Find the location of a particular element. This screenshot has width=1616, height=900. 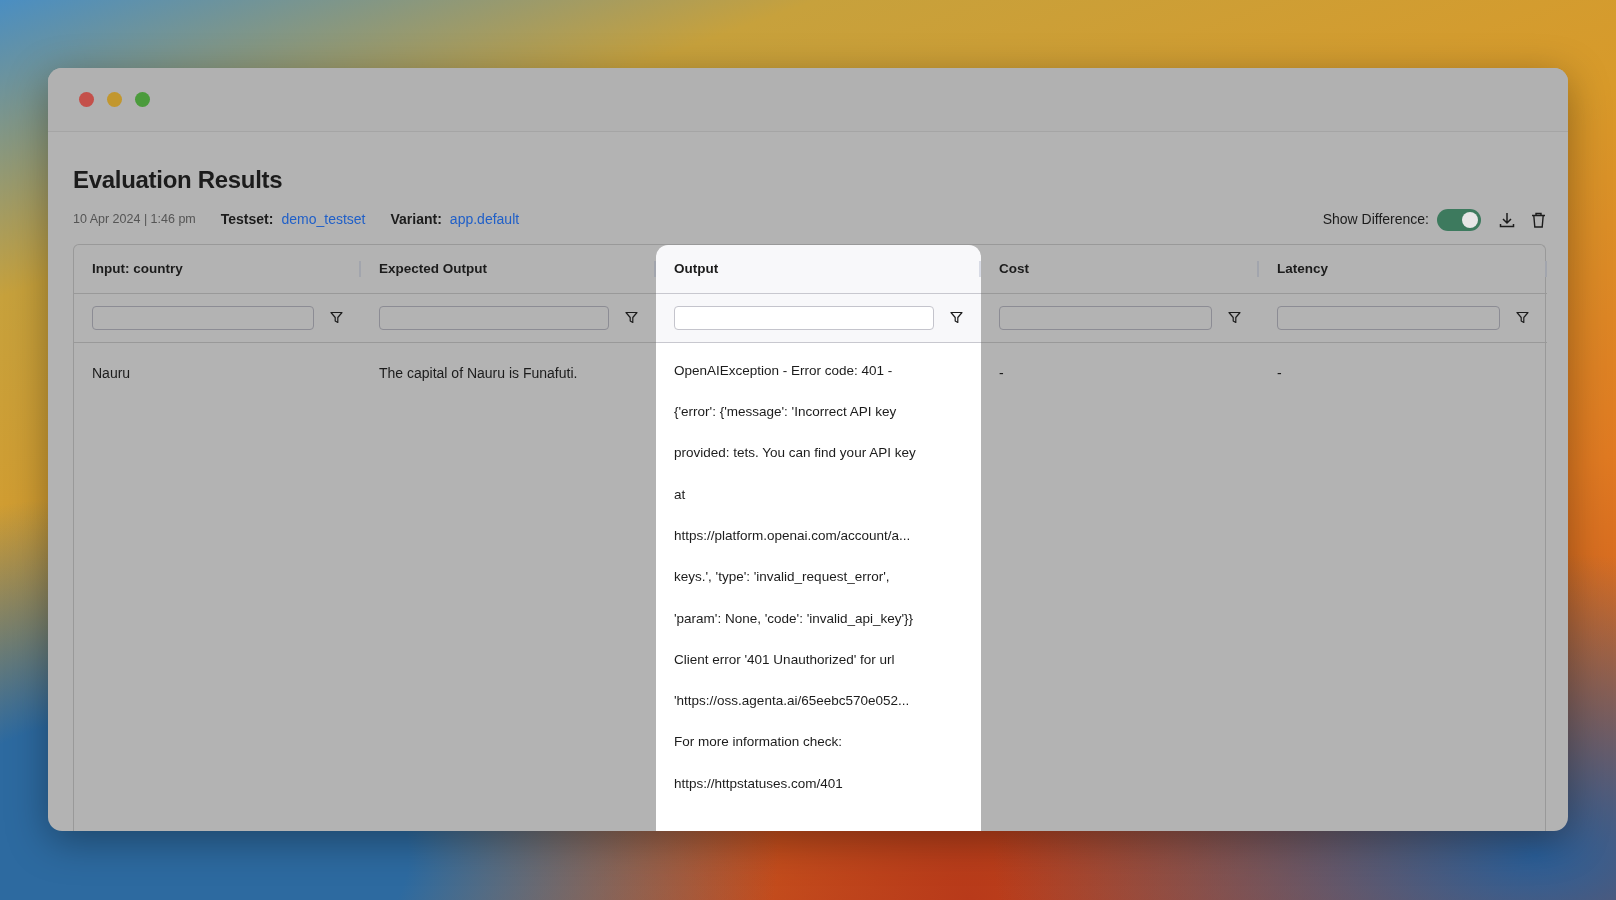

show-difference-label: Show Difference: is located at coordinates (1375, 220).